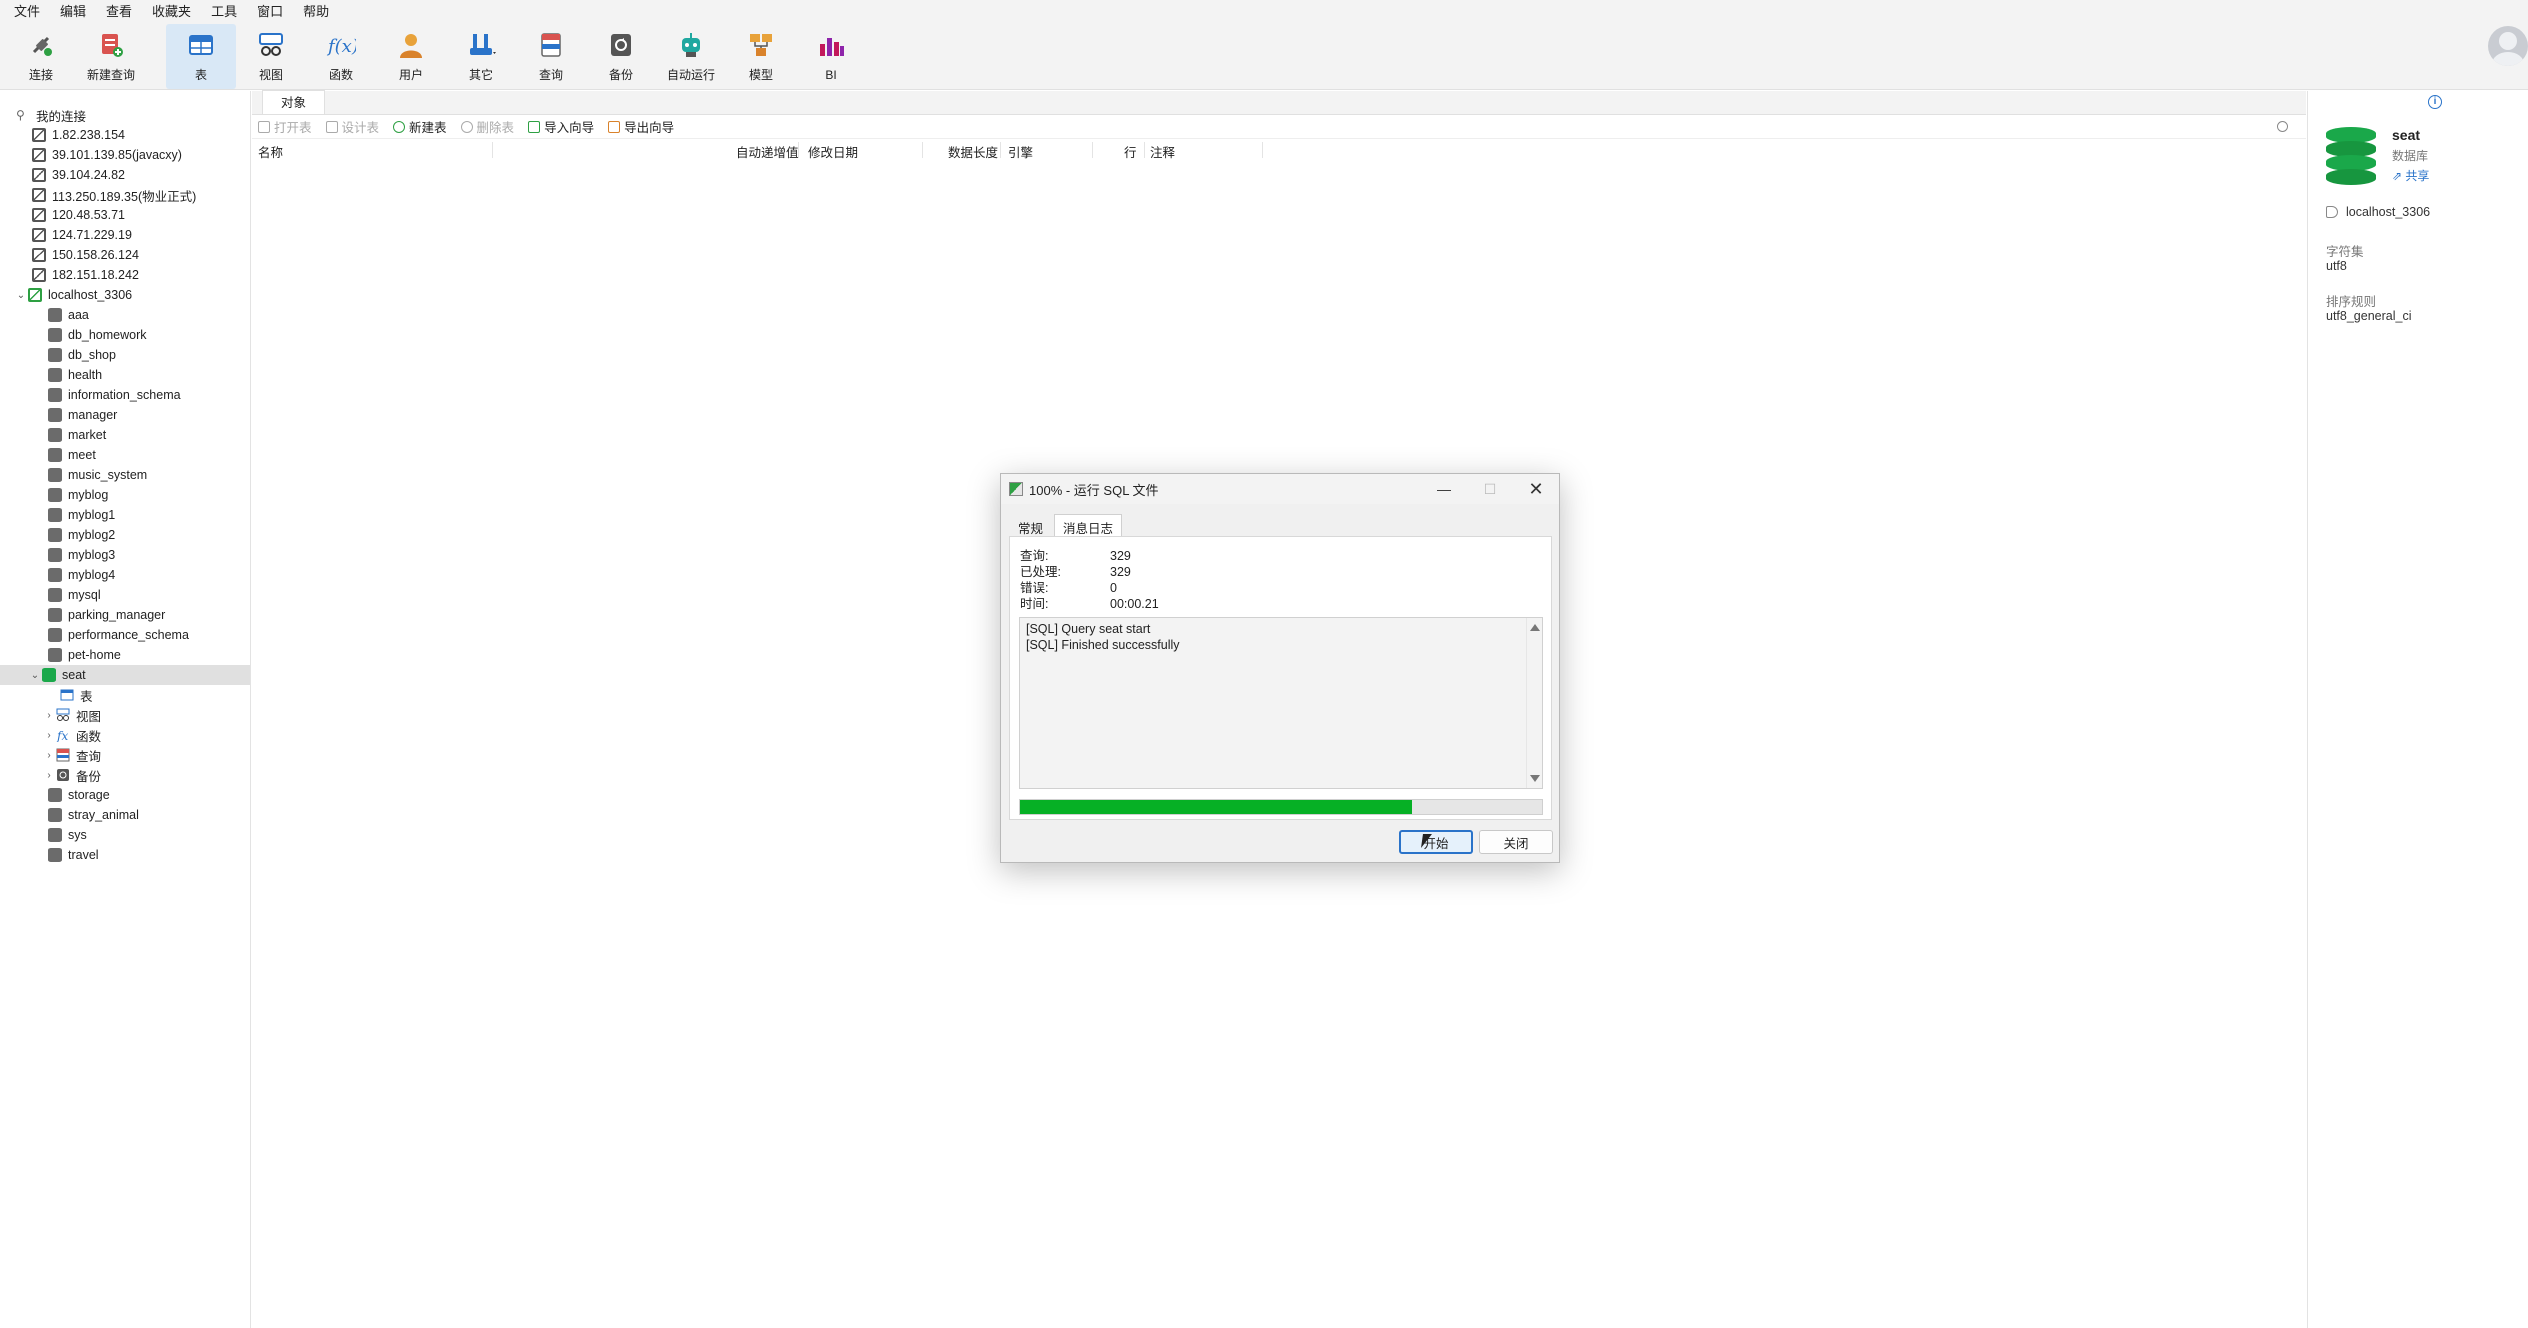  Describe the element at coordinates (1444, 489) in the screenshot. I see `minimize-button: —` at that location.